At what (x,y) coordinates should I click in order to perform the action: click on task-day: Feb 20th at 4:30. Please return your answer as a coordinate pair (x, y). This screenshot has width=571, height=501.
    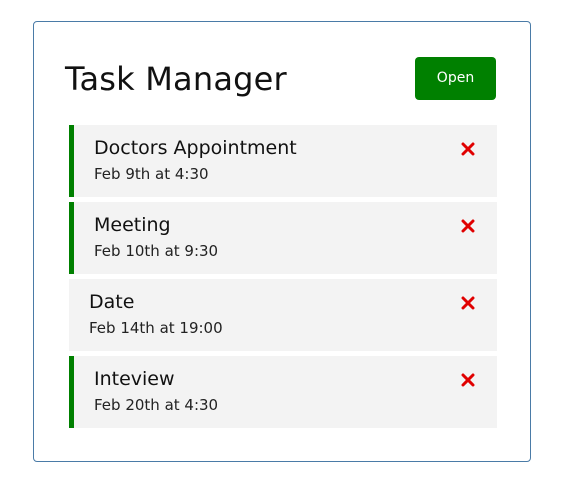
    Looking at the image, I should click on (156, 405).